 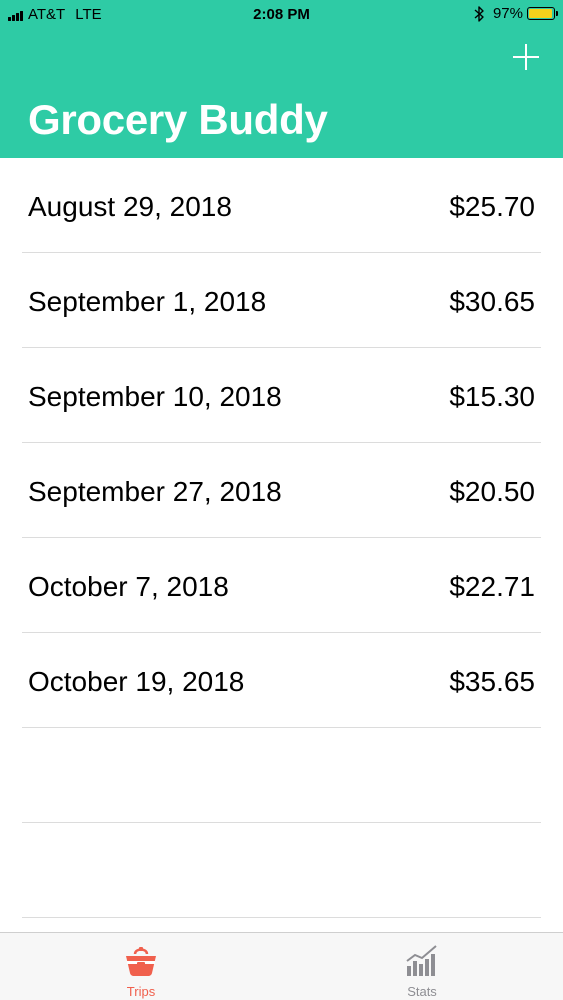 What do you see at coordinates (492, 396) in the screenshot?
I see `trip-amount: $15.30` at bounding box center [492, 396].